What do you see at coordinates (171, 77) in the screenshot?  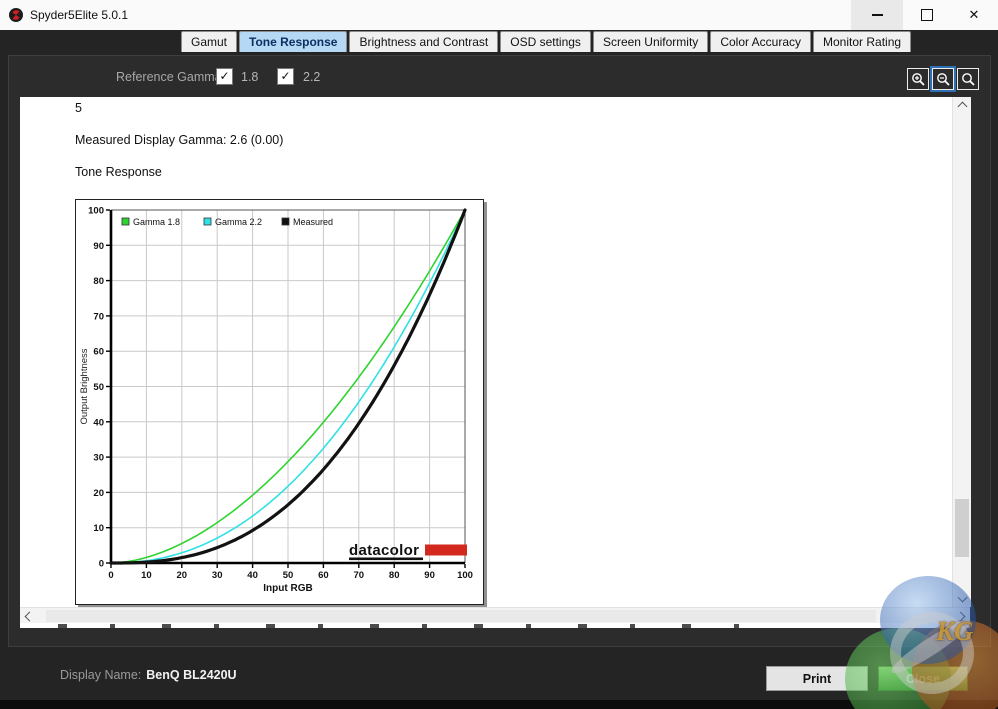 I see `reference-gamma-label: Reference Gamma:` at bounding box center [171, 77].